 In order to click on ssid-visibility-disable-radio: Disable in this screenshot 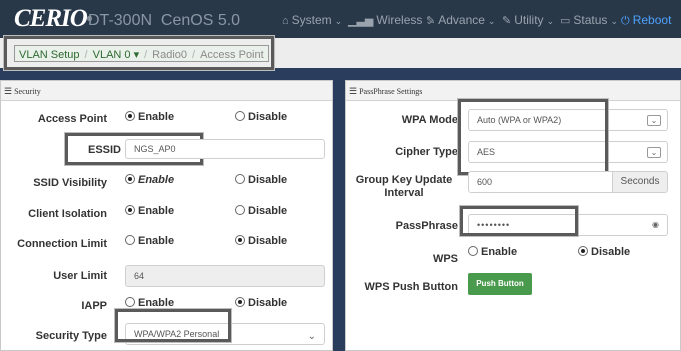, I will do `click(261, 180)`.